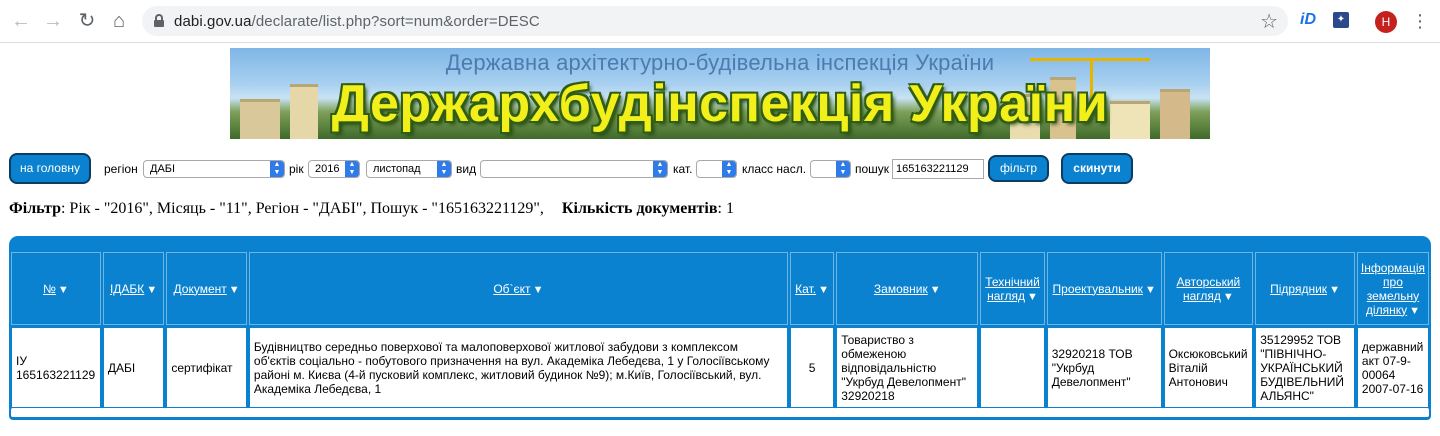 This screenshot has height=436, width=1440. I want to click on column-header: Замовник ▼, so click(907, 288).